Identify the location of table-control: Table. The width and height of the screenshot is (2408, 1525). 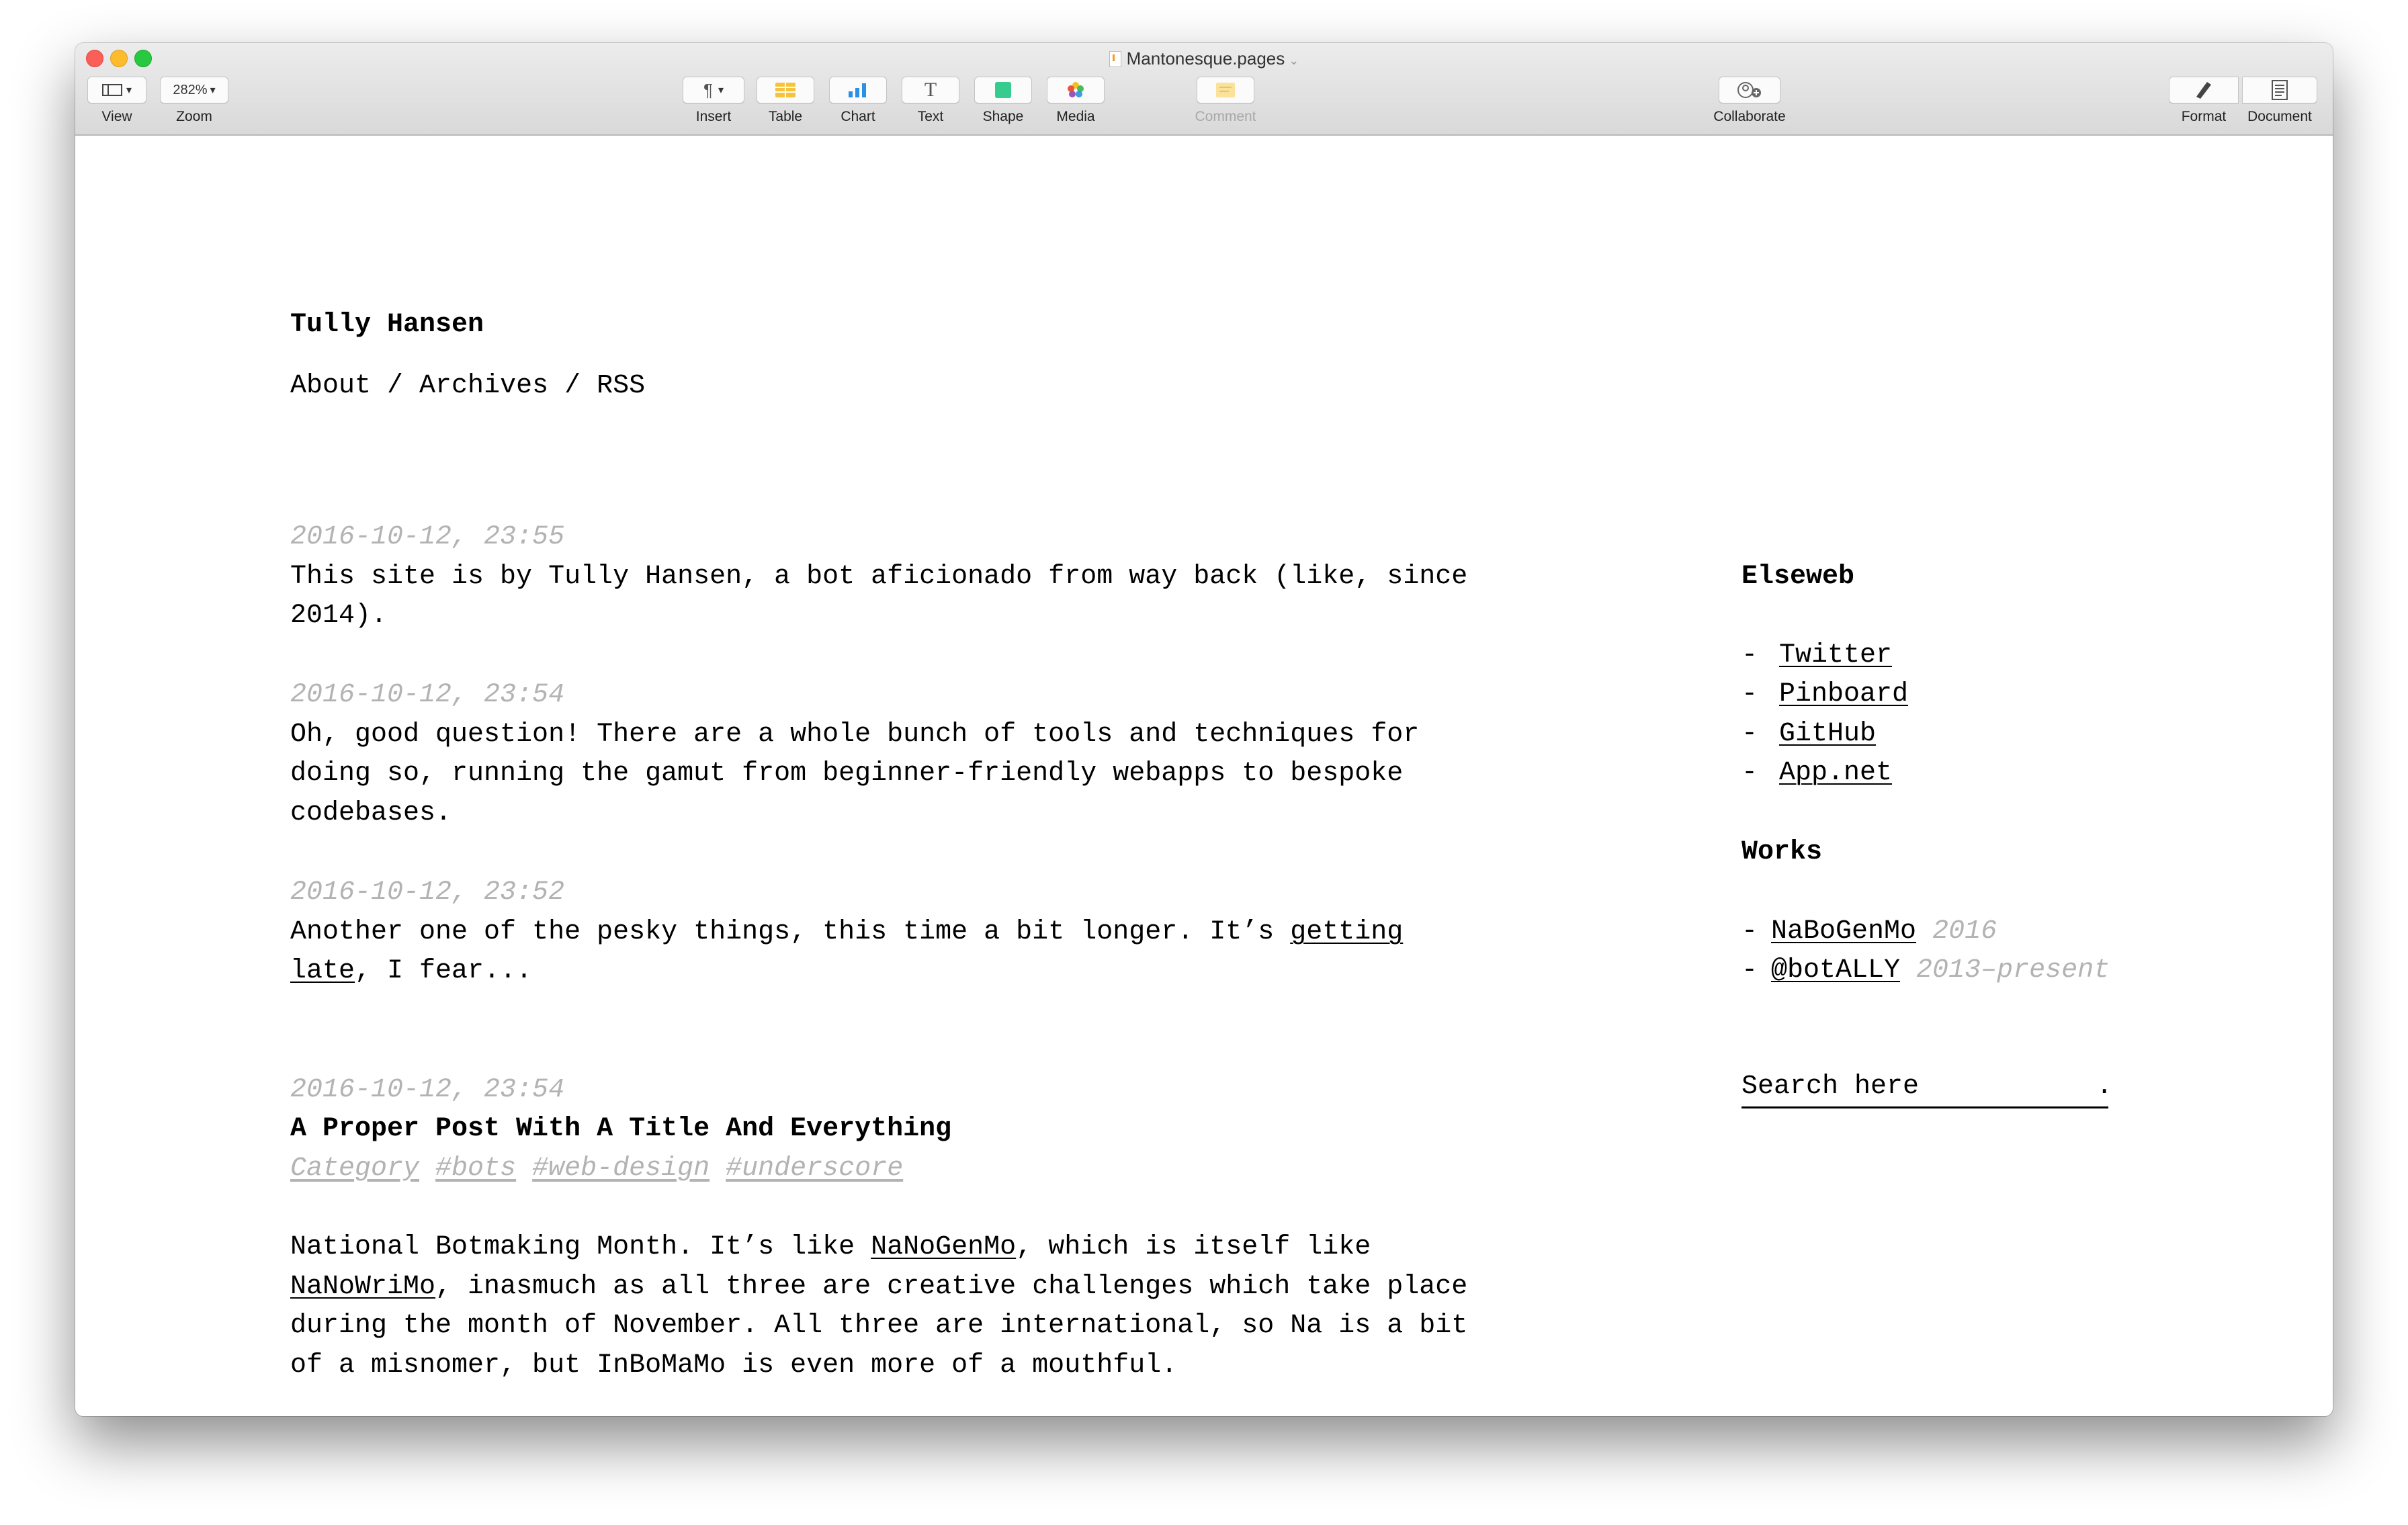
(785, 101).